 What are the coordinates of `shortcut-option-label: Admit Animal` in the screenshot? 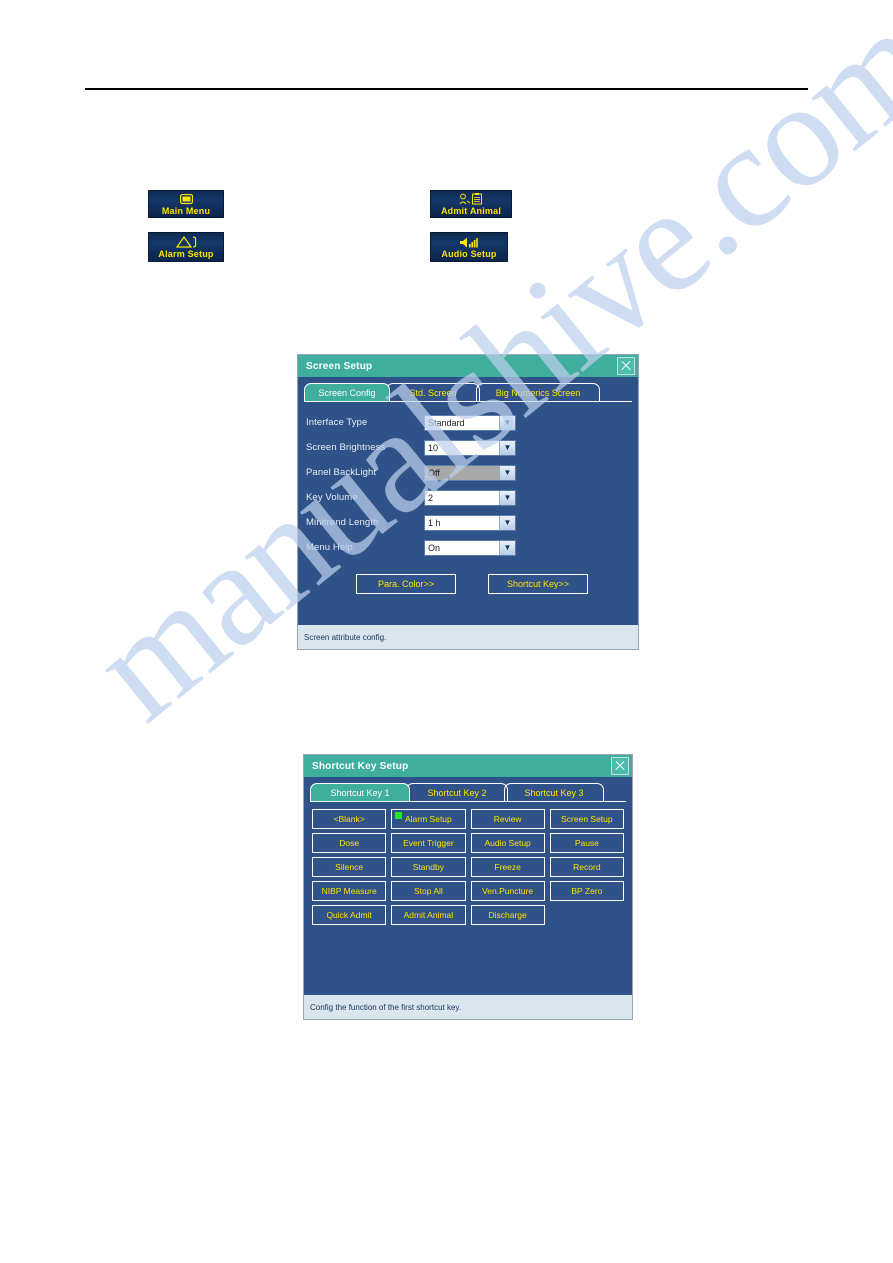 It's located at (428, 915).